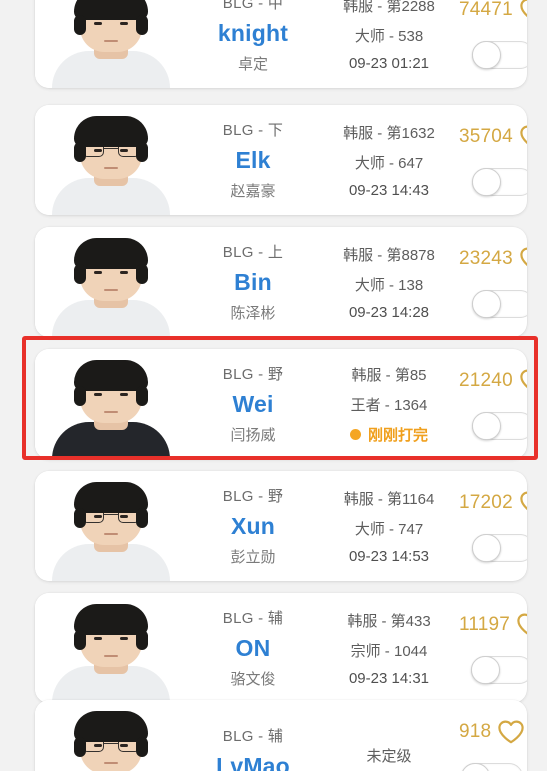 Image resolution: width=547 pixels, height=771 pixels. What do you see at coordinates (253, 33) in the screenshot?
I see `player-nickname: knight` at bounding box center [253, 33].